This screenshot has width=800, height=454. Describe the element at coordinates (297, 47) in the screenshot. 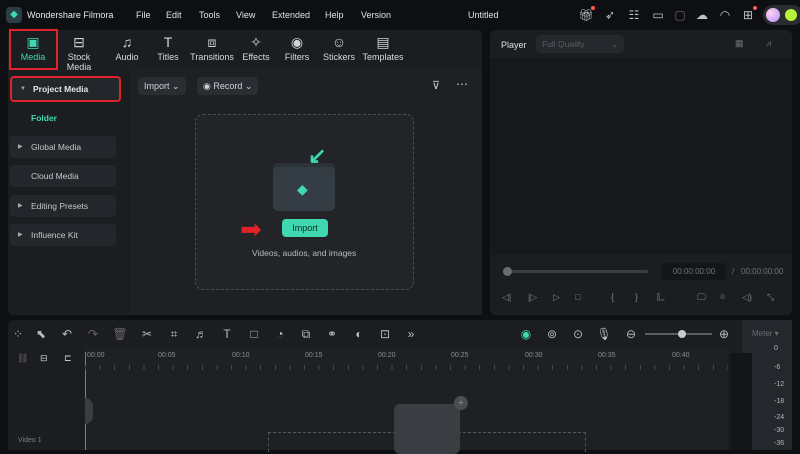

I see `tab-filters: ◉ Filters` at that location.